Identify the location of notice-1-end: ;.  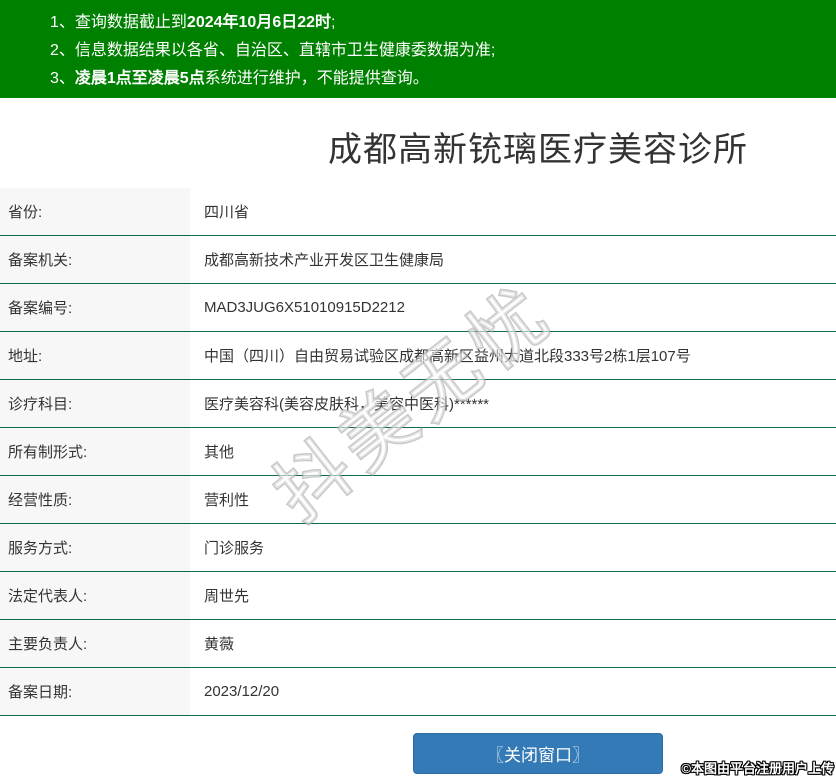
(333, 22).